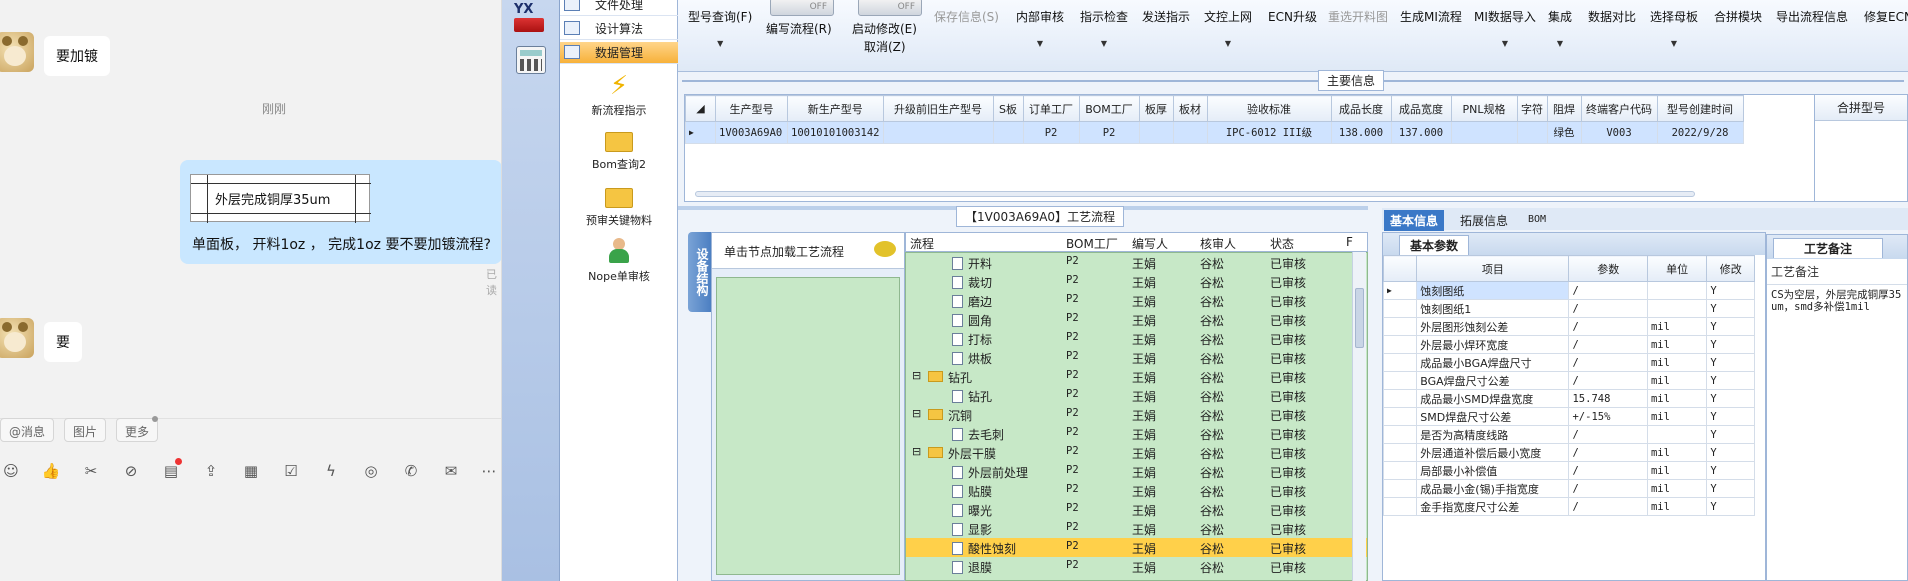 The image size is (1908, 581). I want to click on process-tree-row: ⊟ 外层干膜 P2 王娟 谷松 已审核, so click(1136, 452).